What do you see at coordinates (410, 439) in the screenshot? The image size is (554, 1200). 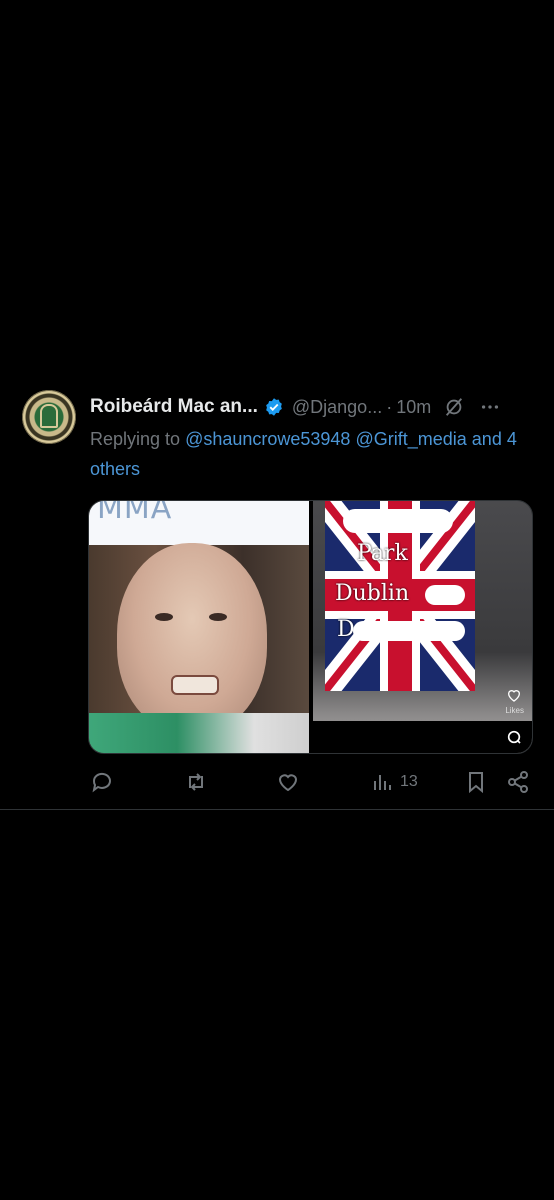 I see `mention-link: @Grift_media` at bounding box center [410, 439].